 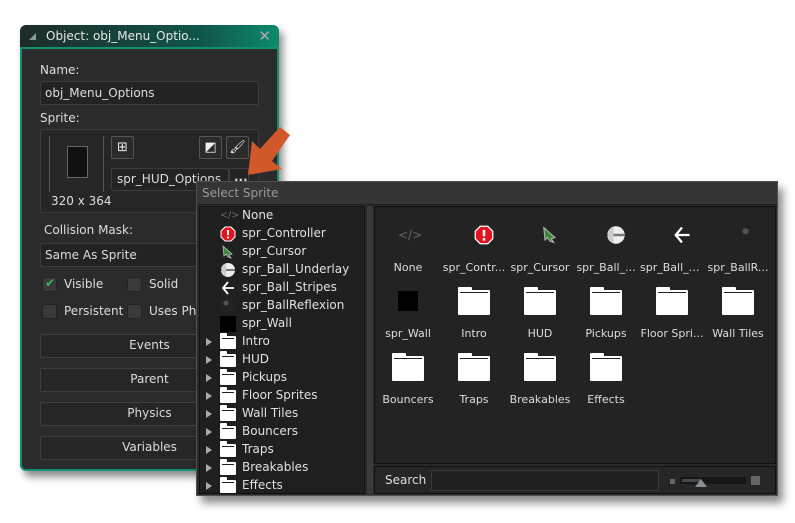 What do you see at coordinates (282, 342) in the screenshot?
I see `tree-item: Intro` at bounding box center [282, 342].